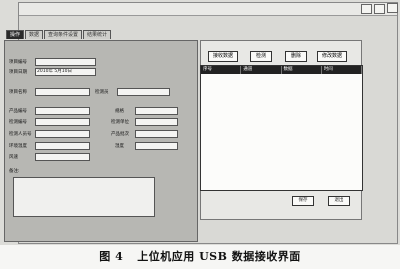 This screenshot has width=400, height=269. I want to click on exit-button: 退出, so click(339, 201).